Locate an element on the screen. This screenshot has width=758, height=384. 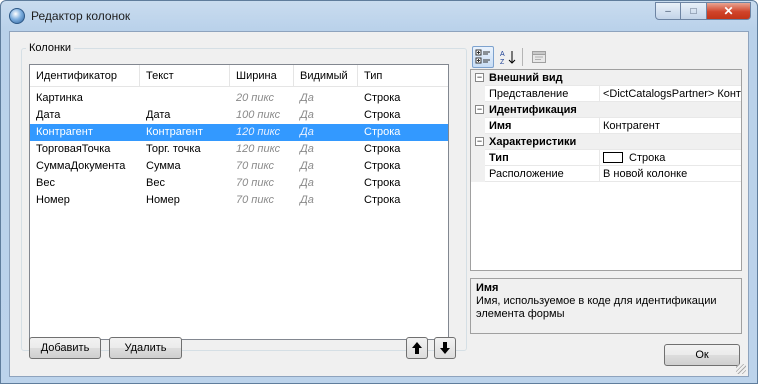
property-name: Тип is located at coordinates (499, 158).